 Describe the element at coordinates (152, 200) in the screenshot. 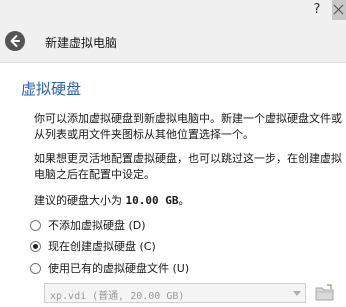

I see `size-value: 10.00 GB` at that location.